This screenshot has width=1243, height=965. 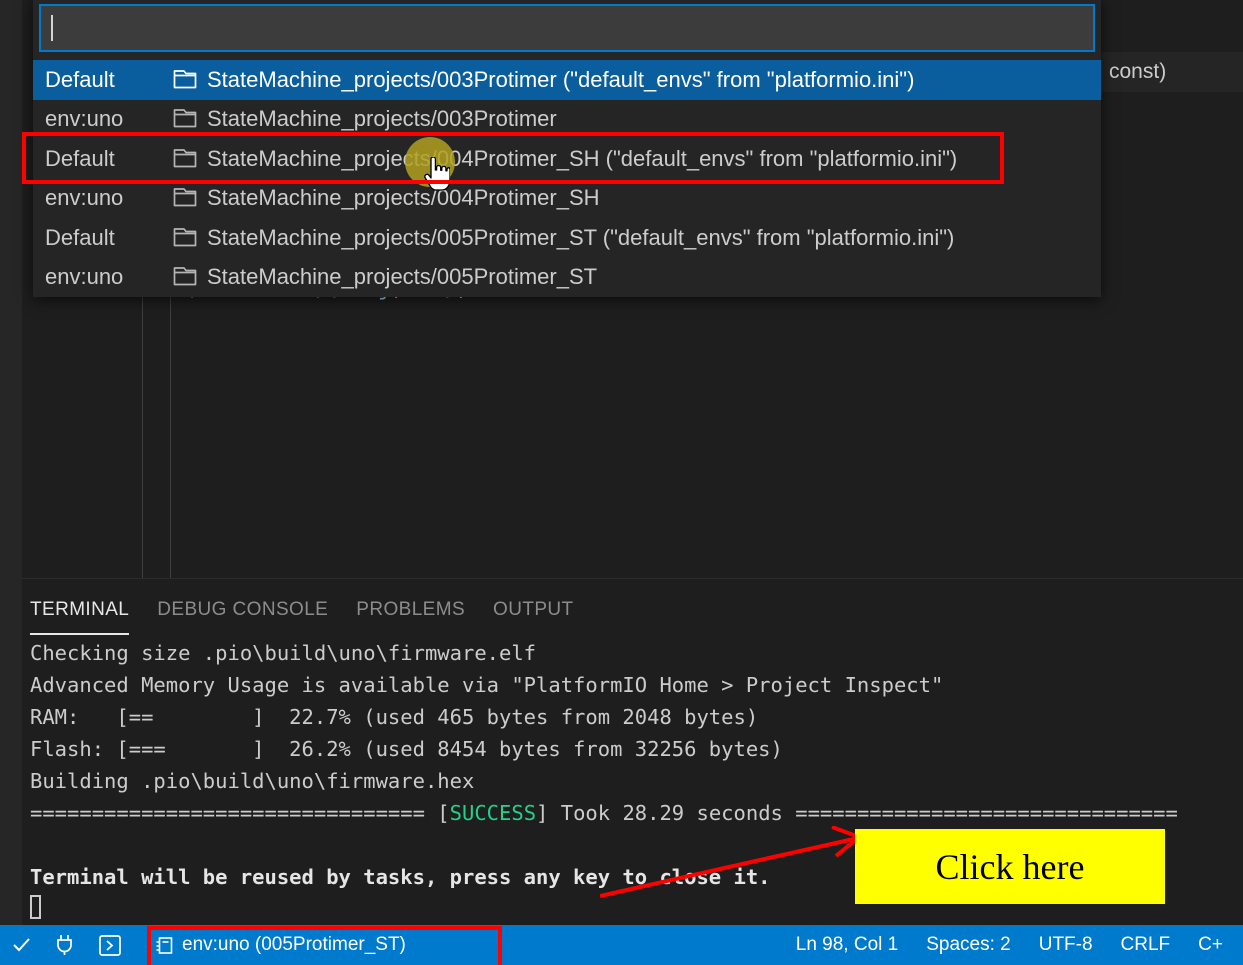 I want to click on status-item-upload, so click(x=64, y=945).